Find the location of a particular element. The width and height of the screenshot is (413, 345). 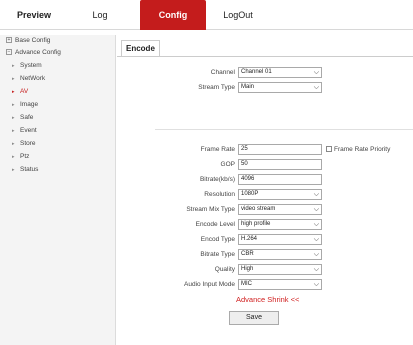

channel-select: Channel 01 ⌵ is located at coordinates (280, 72).